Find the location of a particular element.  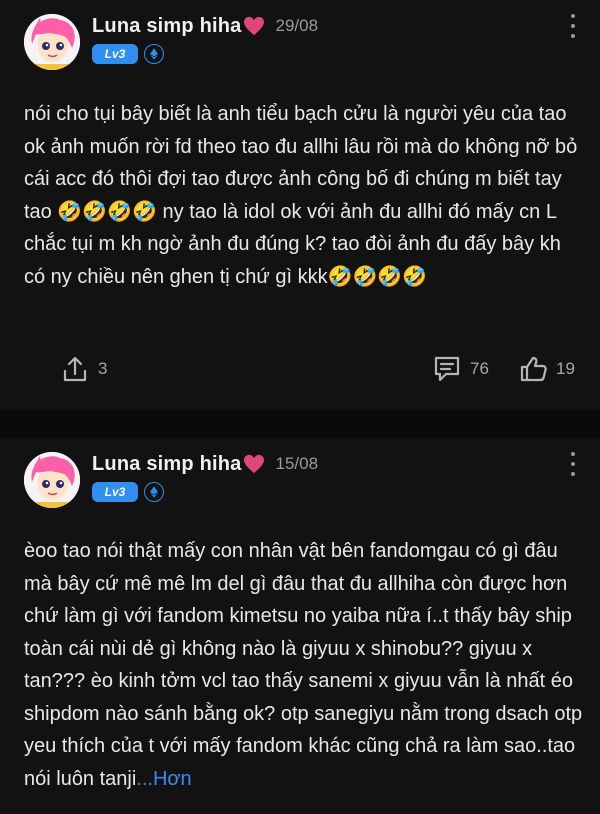

comment-icon is located at coordinates (447, 369).